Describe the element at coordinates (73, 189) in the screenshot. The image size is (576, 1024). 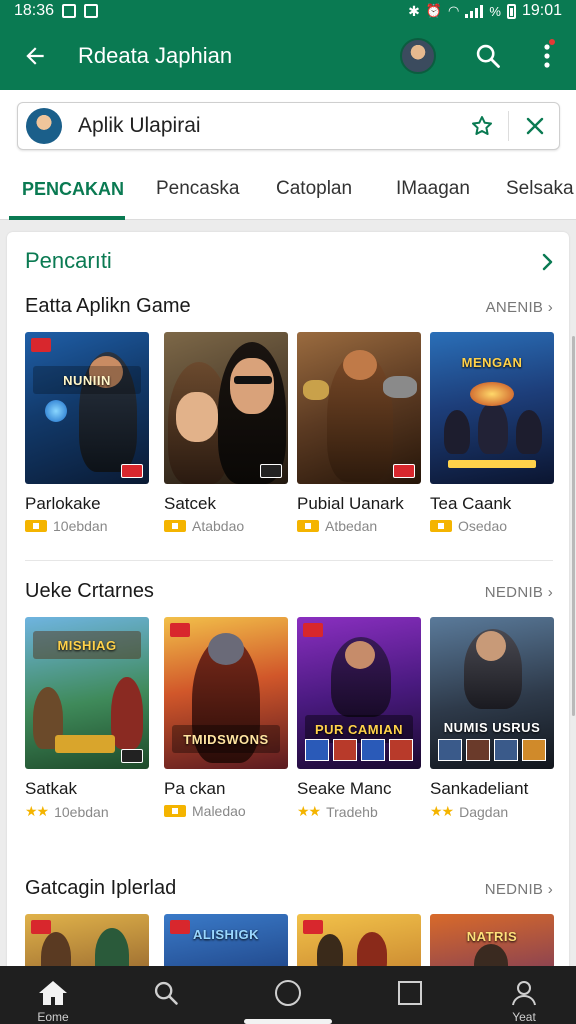
I see `tab-pencakan: PENCAKAN` at that location.